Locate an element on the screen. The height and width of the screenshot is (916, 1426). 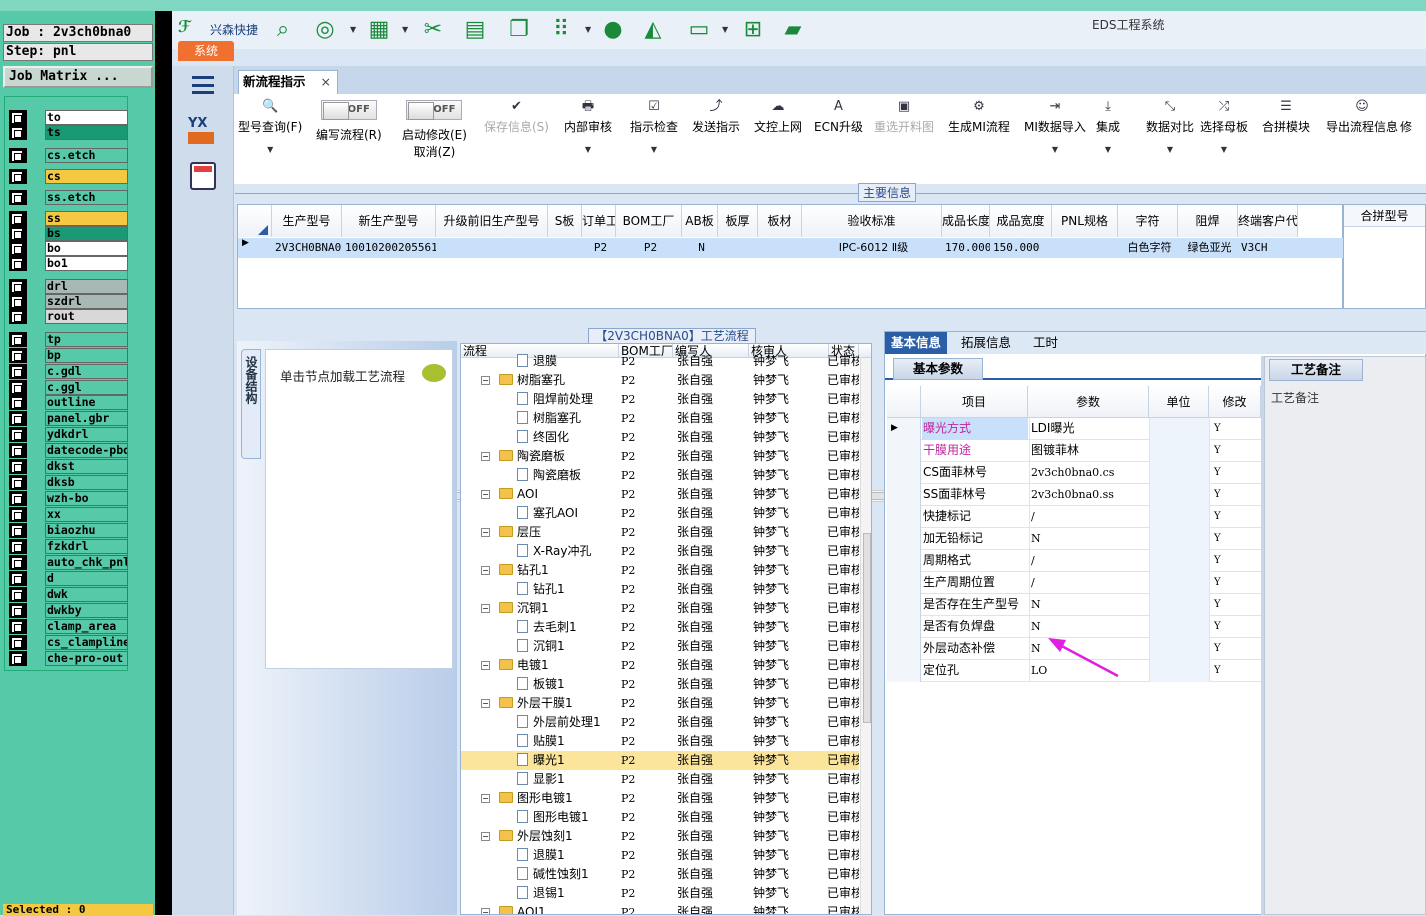
column-header: BOM工厂 is located at coordinates (649, 221).